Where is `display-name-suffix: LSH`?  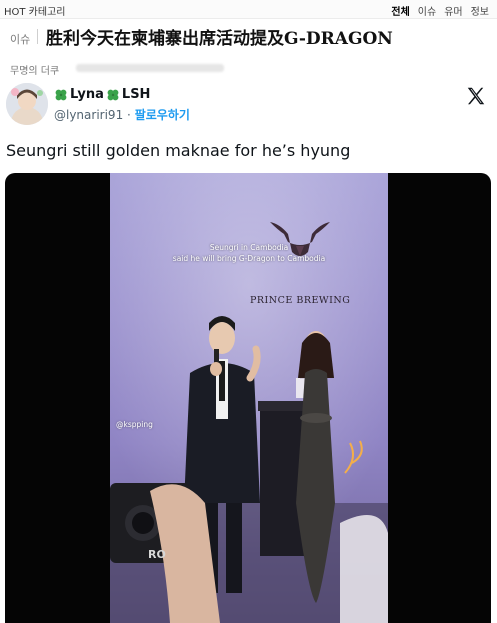
display-name-suffix: LSH is located at coordinates (136, 94).